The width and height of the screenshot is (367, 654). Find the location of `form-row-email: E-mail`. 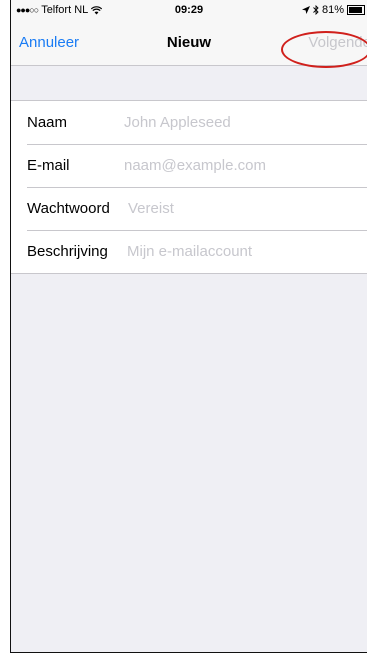

form-row-email: E-mail is located at coordinates (189, 165).